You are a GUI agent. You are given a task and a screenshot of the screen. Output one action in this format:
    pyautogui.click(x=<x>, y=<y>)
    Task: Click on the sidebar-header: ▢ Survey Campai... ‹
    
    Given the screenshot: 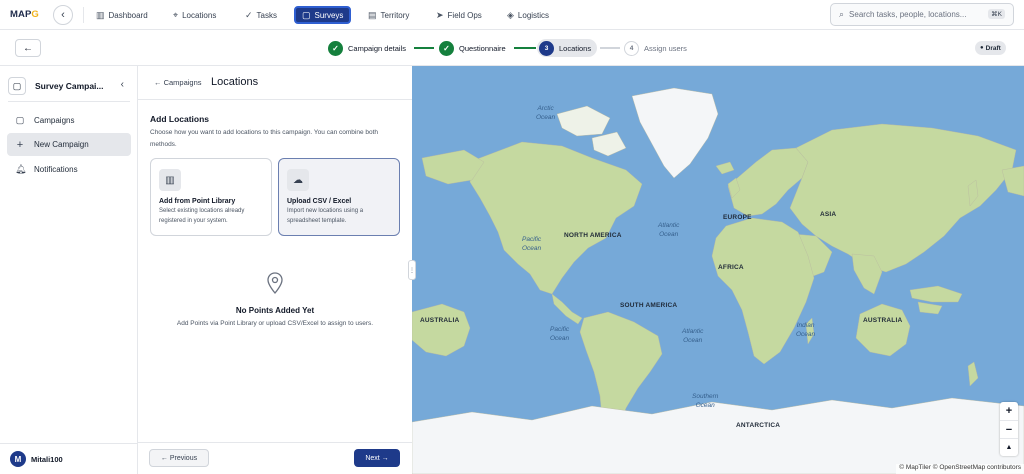 What is the action you would take?
    pyautogui.click(x=68, y=86)
    